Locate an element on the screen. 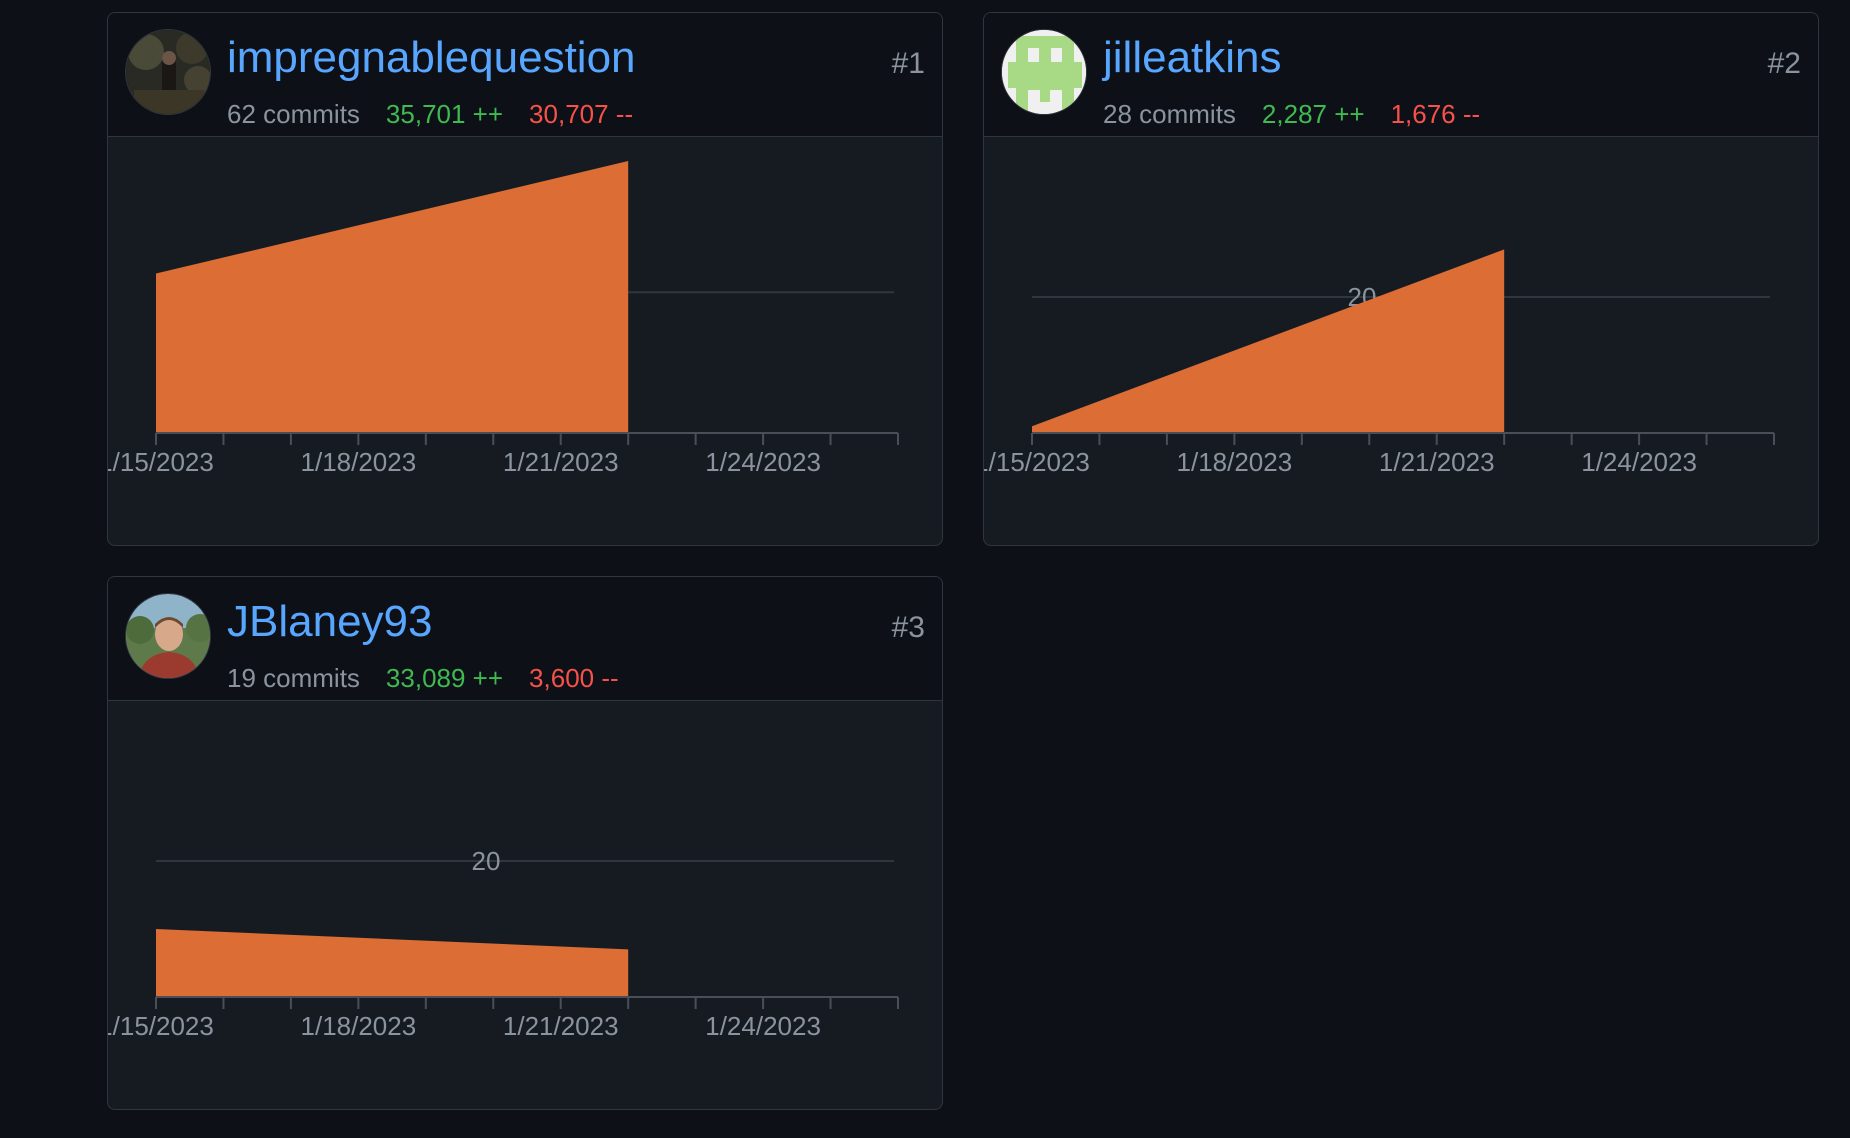 This screenshot has height=1138, width=1850. contribution-chart: 20 1/15/2023 1/18/2023 1/21/2023 1/24/2023 is located at coordinates (503, 943).